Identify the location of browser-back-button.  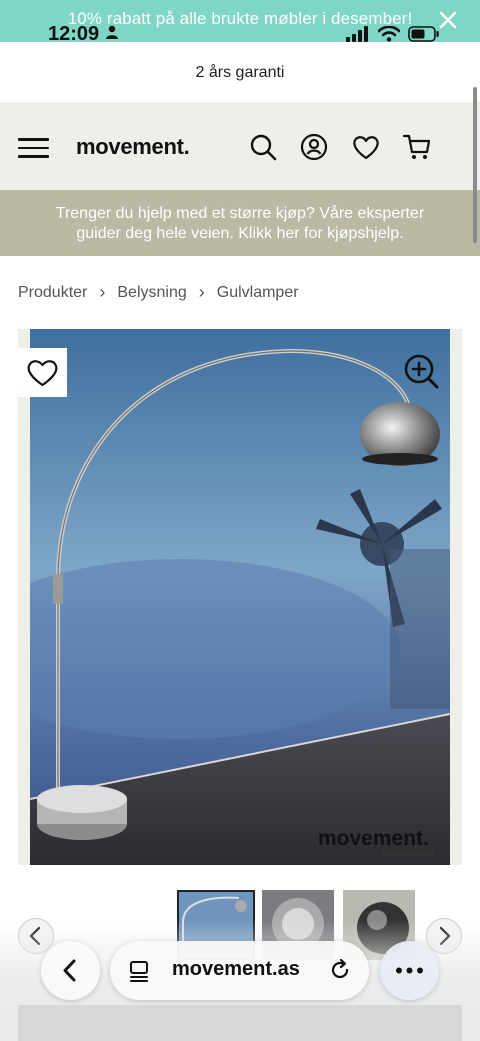
(70, 970).